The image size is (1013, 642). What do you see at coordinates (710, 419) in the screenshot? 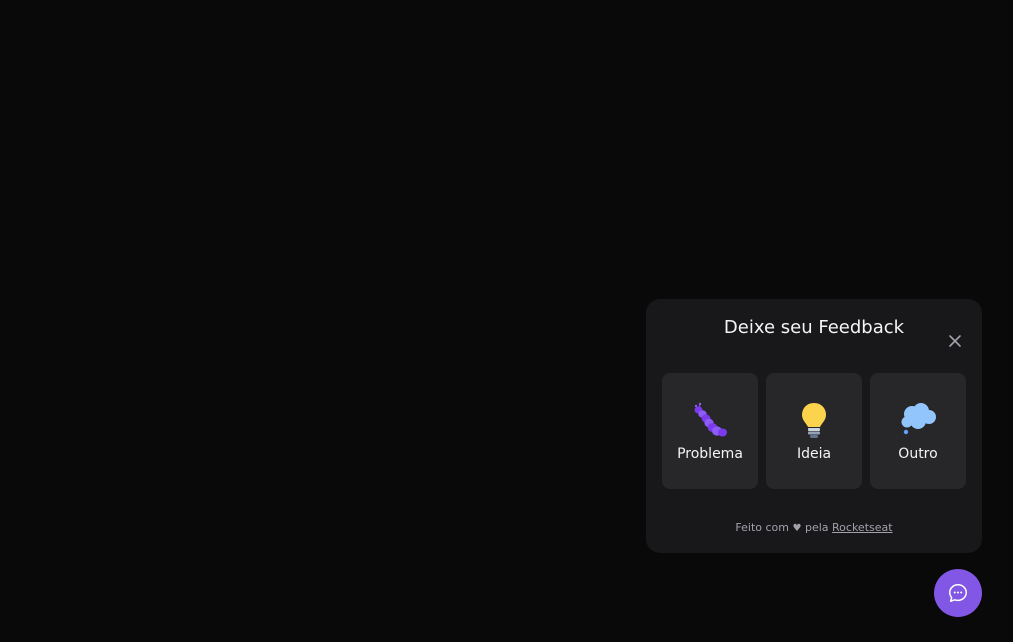
I see `bug-icon` at bounding box center [710, 419].